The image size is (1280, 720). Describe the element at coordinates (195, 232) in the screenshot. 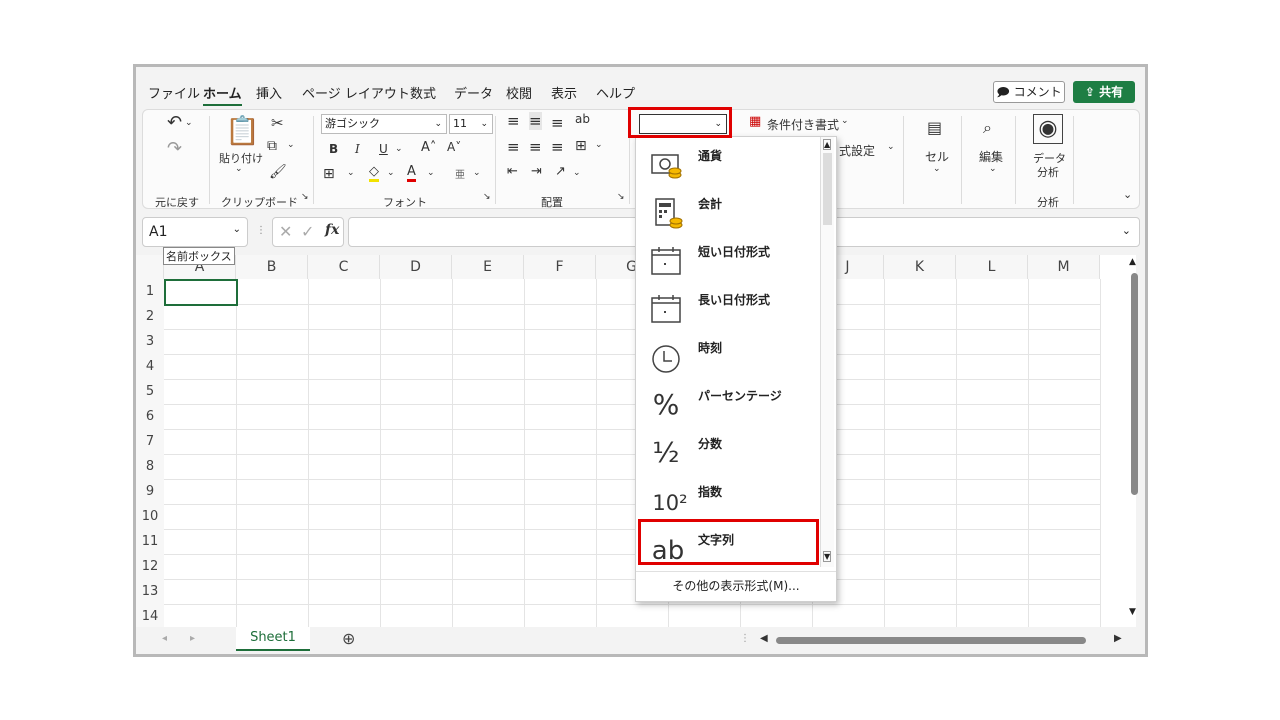

I see `name-box: A1 ⌄` at that location.